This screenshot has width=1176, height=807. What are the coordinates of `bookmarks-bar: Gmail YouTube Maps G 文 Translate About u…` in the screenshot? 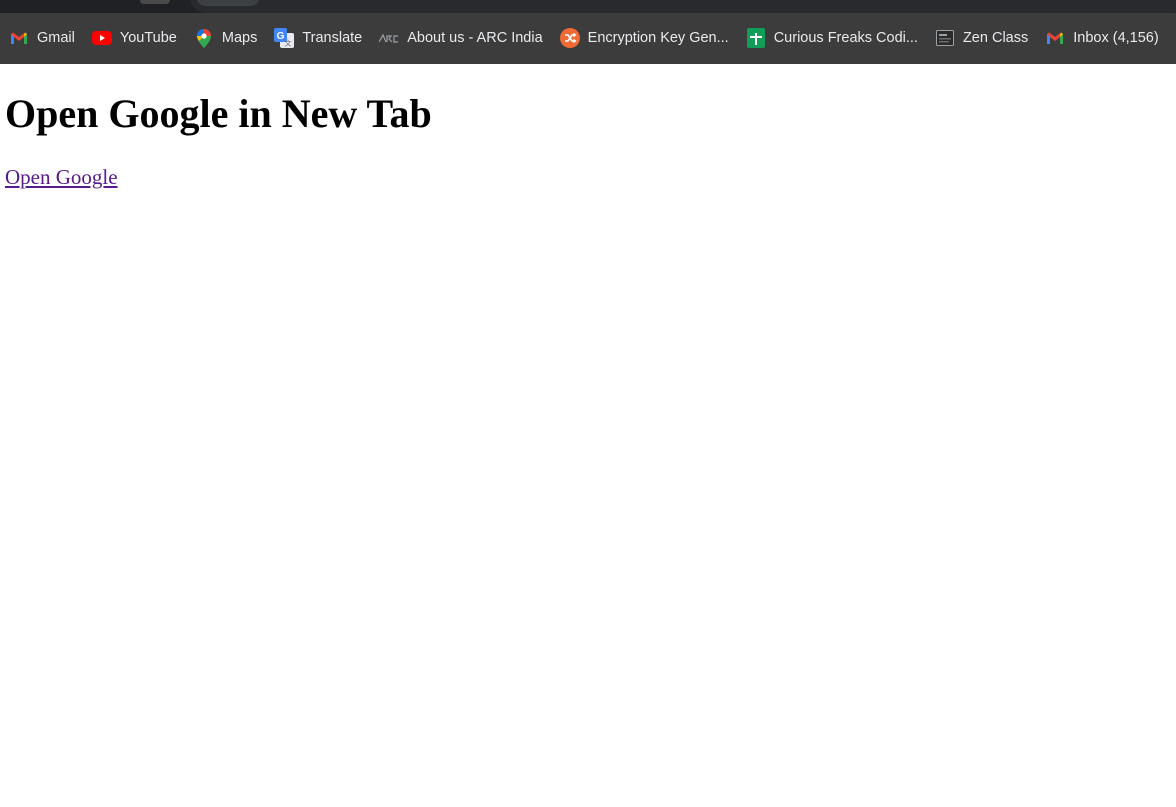 It's located at (583, 38).